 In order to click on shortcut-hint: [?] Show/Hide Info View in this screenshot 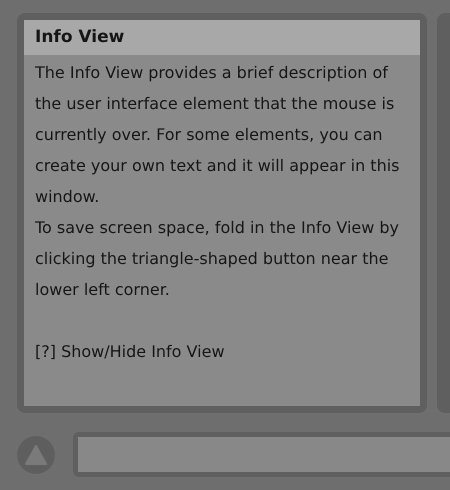, I will do `click(130, 352)`.